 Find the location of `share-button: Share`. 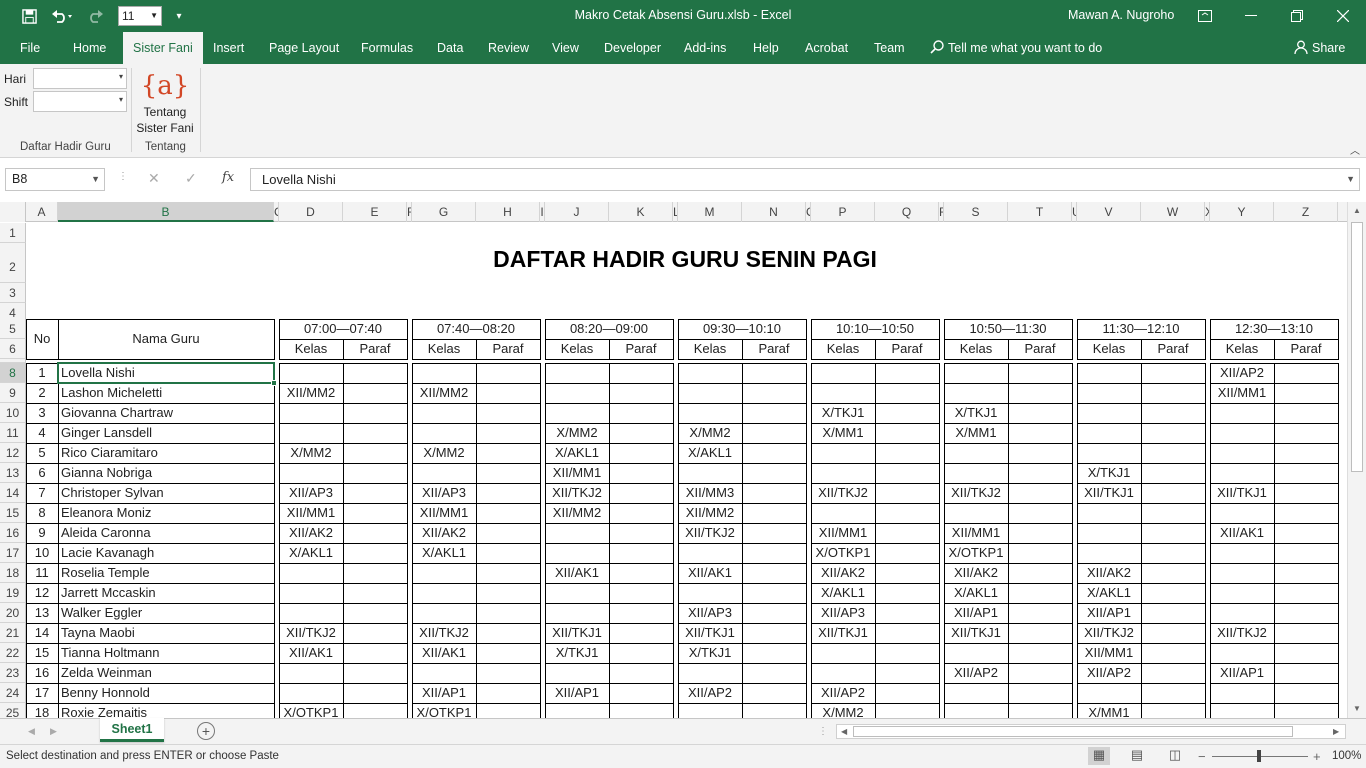

share-button: Share is located at coordinates (1319, 48).